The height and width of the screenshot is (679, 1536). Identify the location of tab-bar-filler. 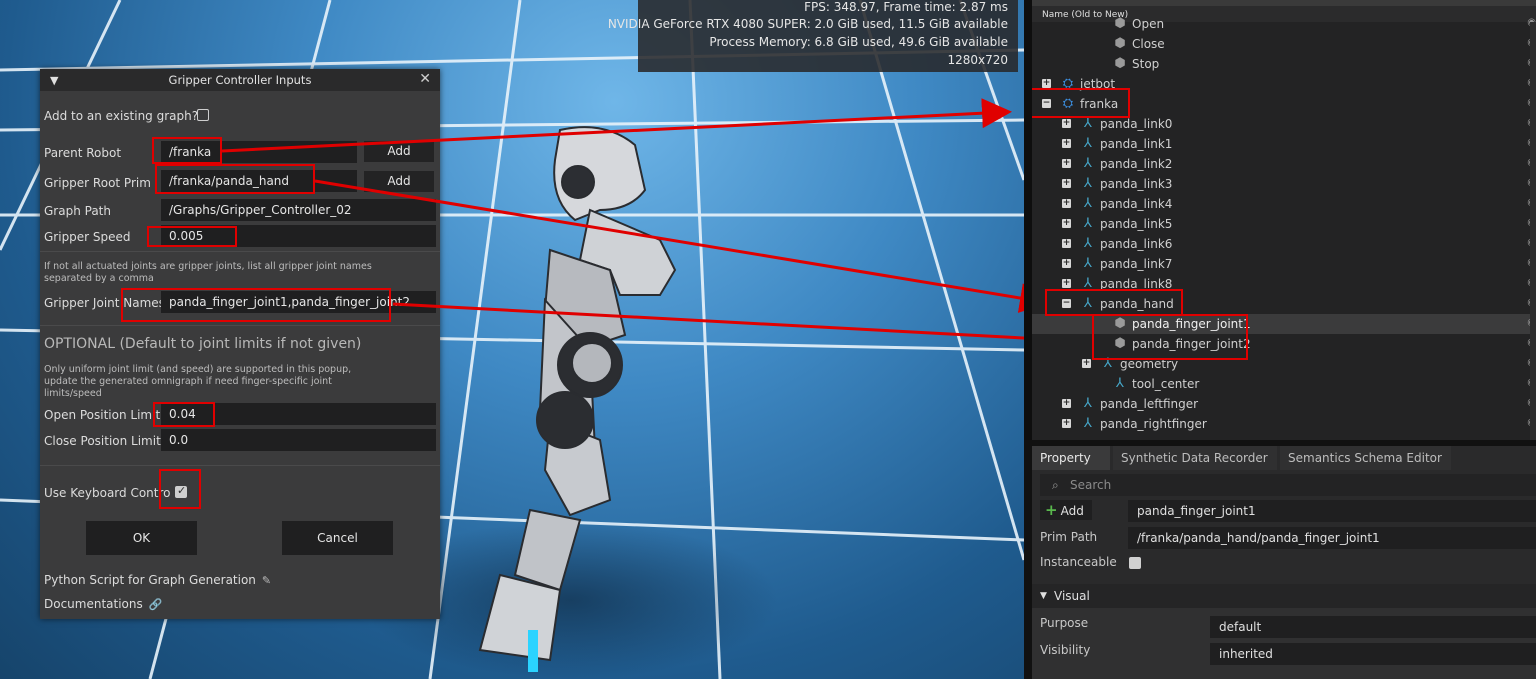
(1495, 458).